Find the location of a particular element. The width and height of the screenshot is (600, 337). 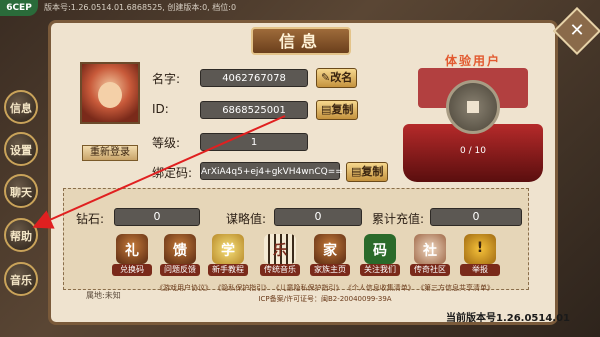

annotation-arrow is located at coordinates (159, 172).